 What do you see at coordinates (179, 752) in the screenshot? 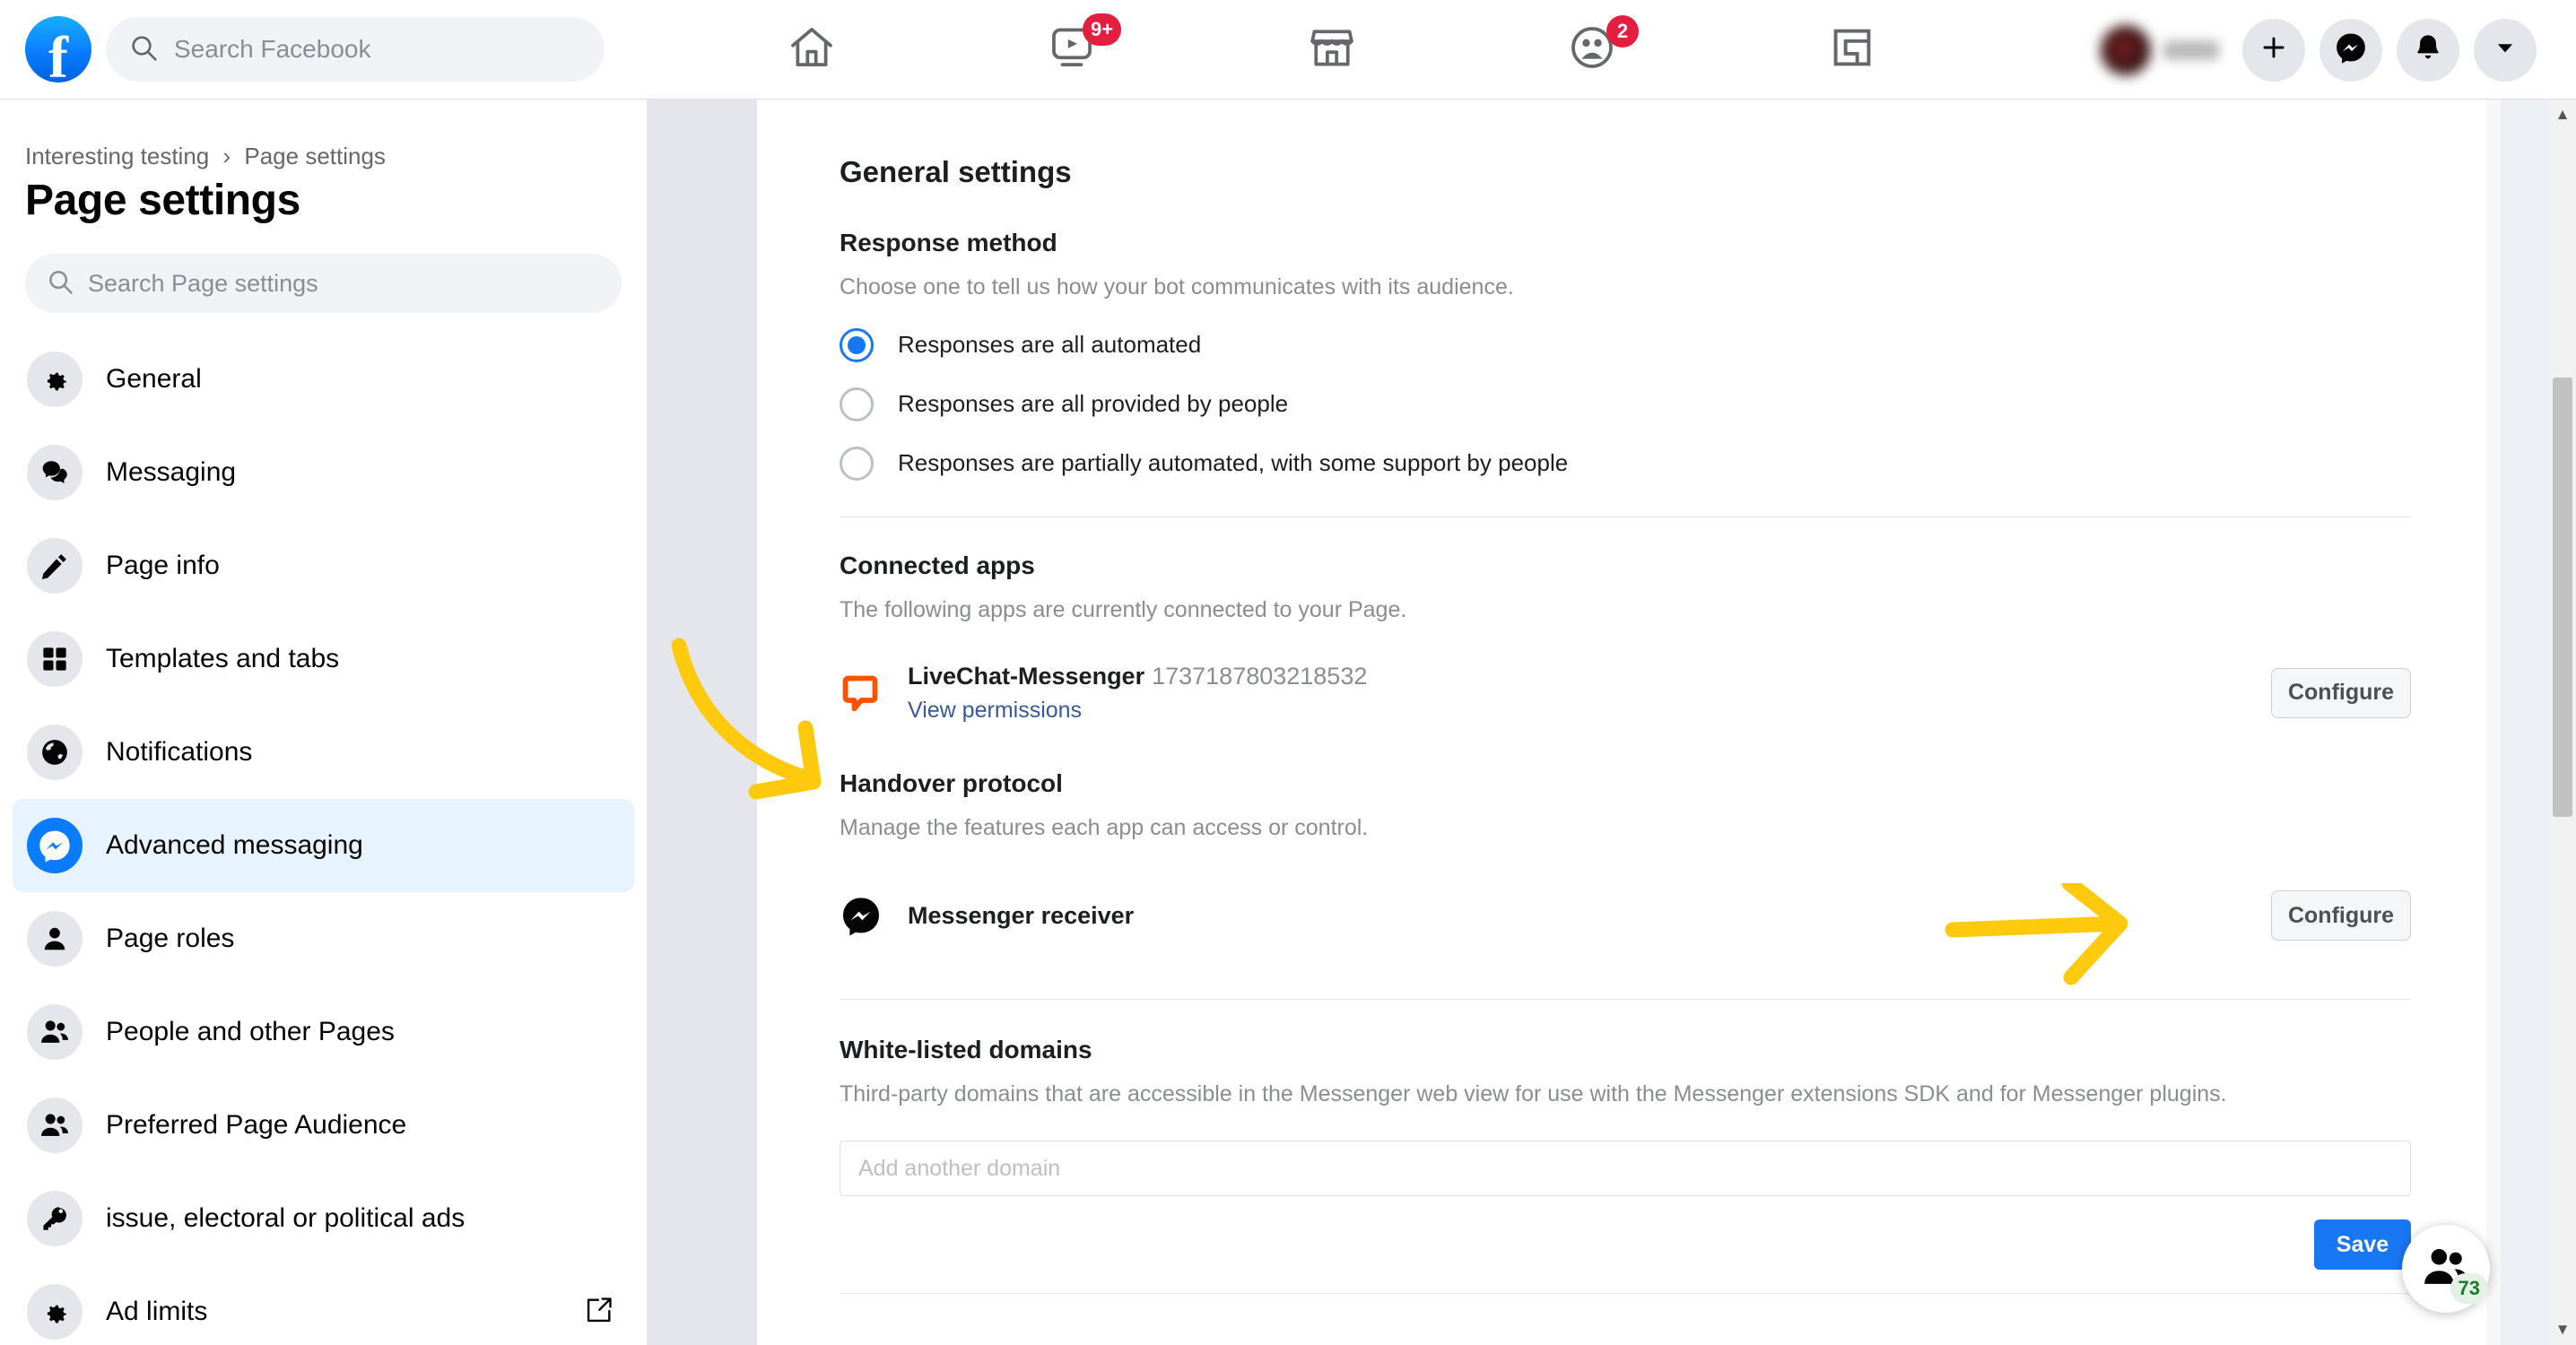
I see `sidebar-item-label: Notifications` at bounding box center [179, 752].